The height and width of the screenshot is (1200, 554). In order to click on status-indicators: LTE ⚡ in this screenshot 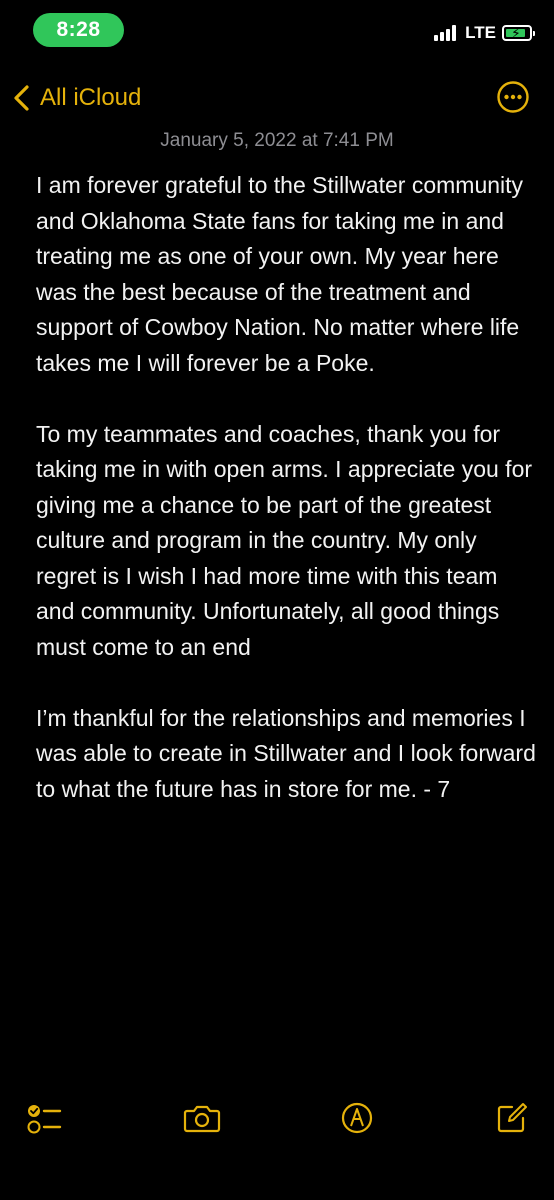, I will do `click(484, 33)`.